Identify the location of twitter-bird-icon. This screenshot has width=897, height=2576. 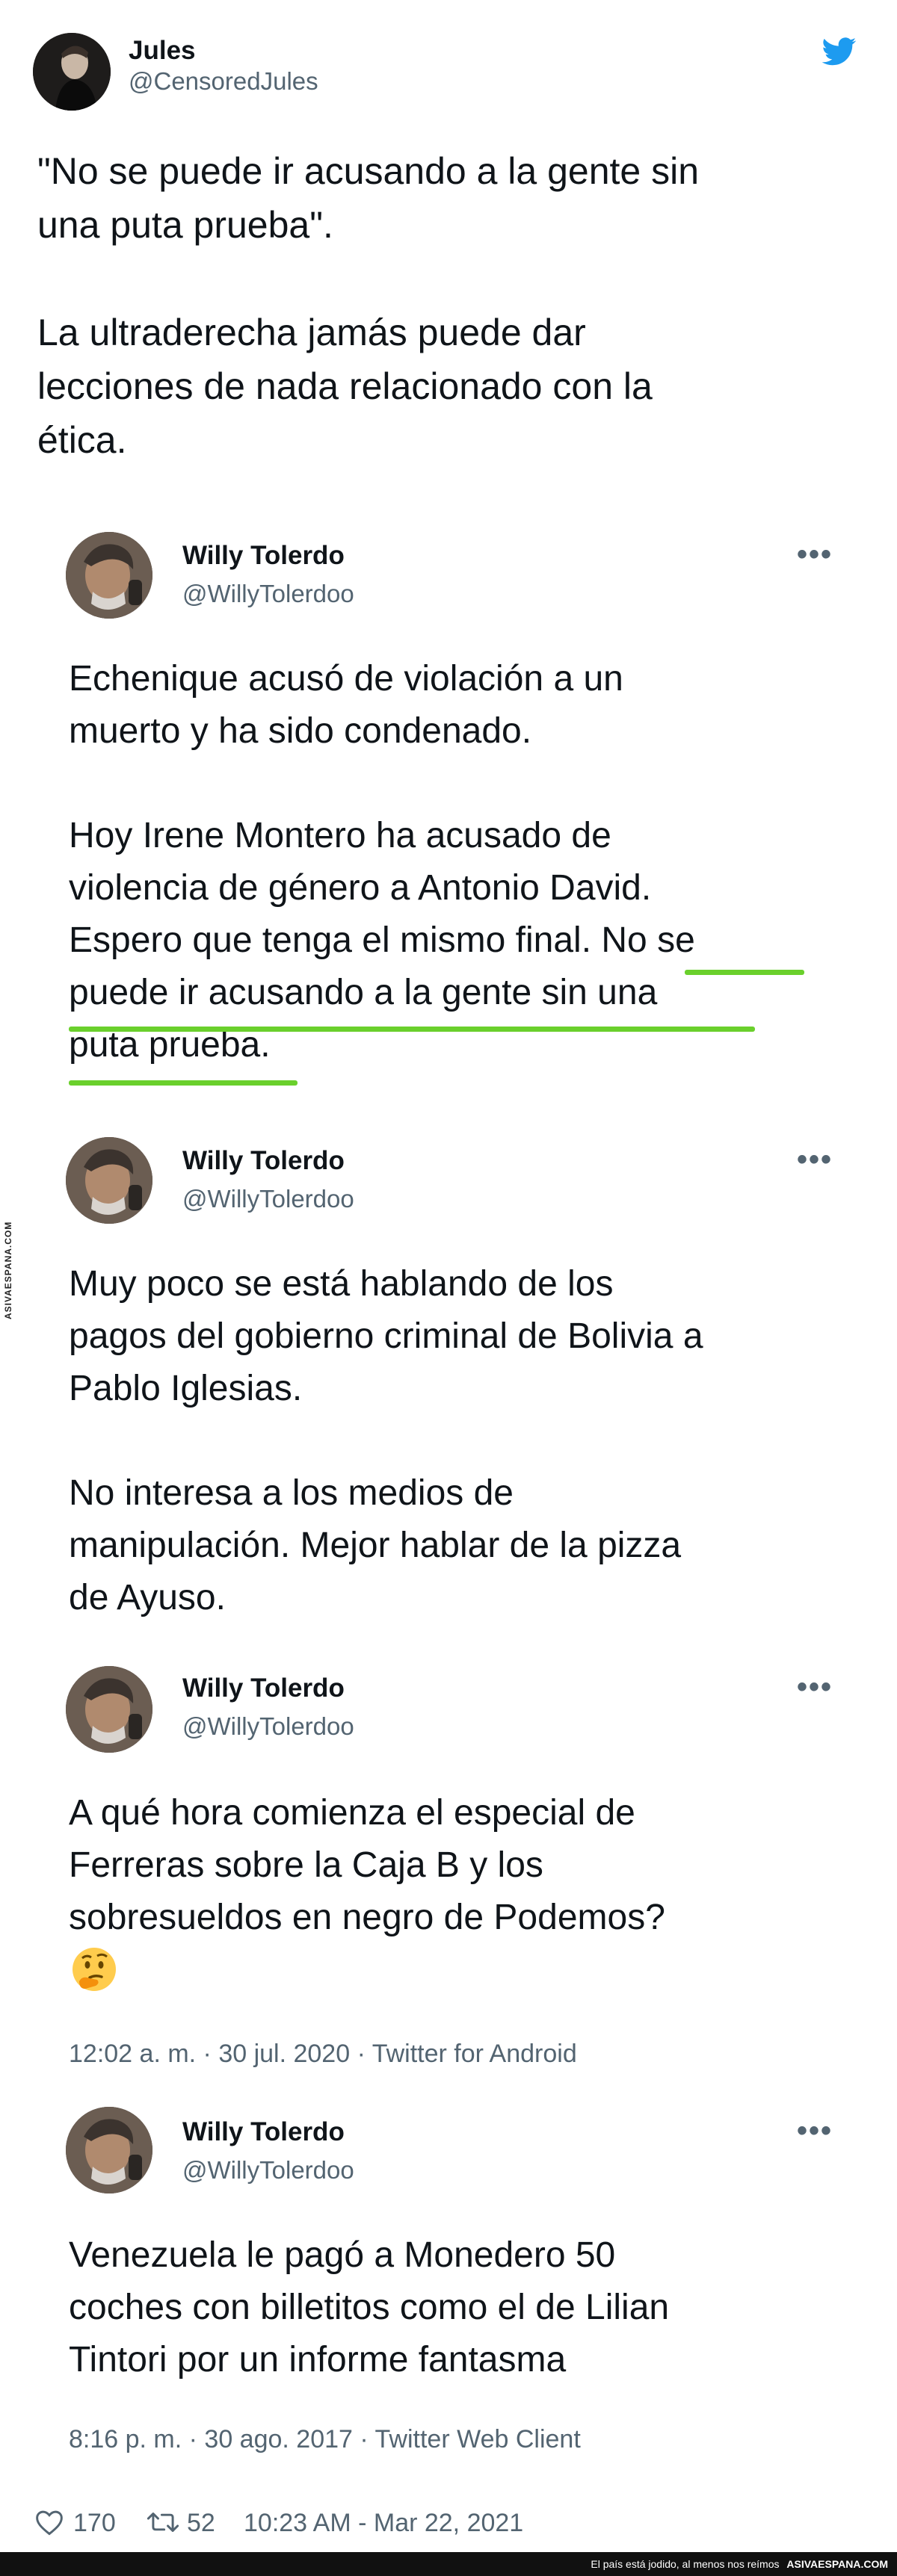
(840, 51).